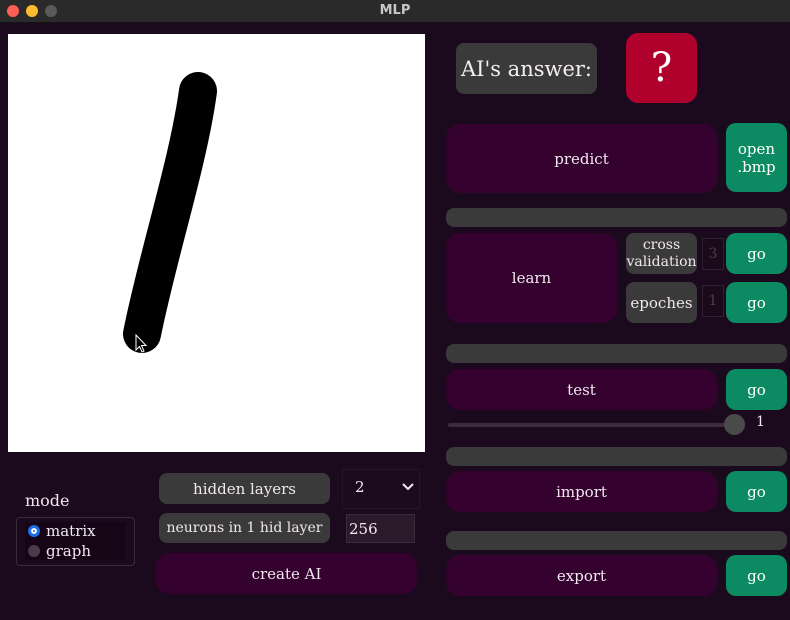  I want to click on hidden-layers-label: hidden layers, so click(244, 488).